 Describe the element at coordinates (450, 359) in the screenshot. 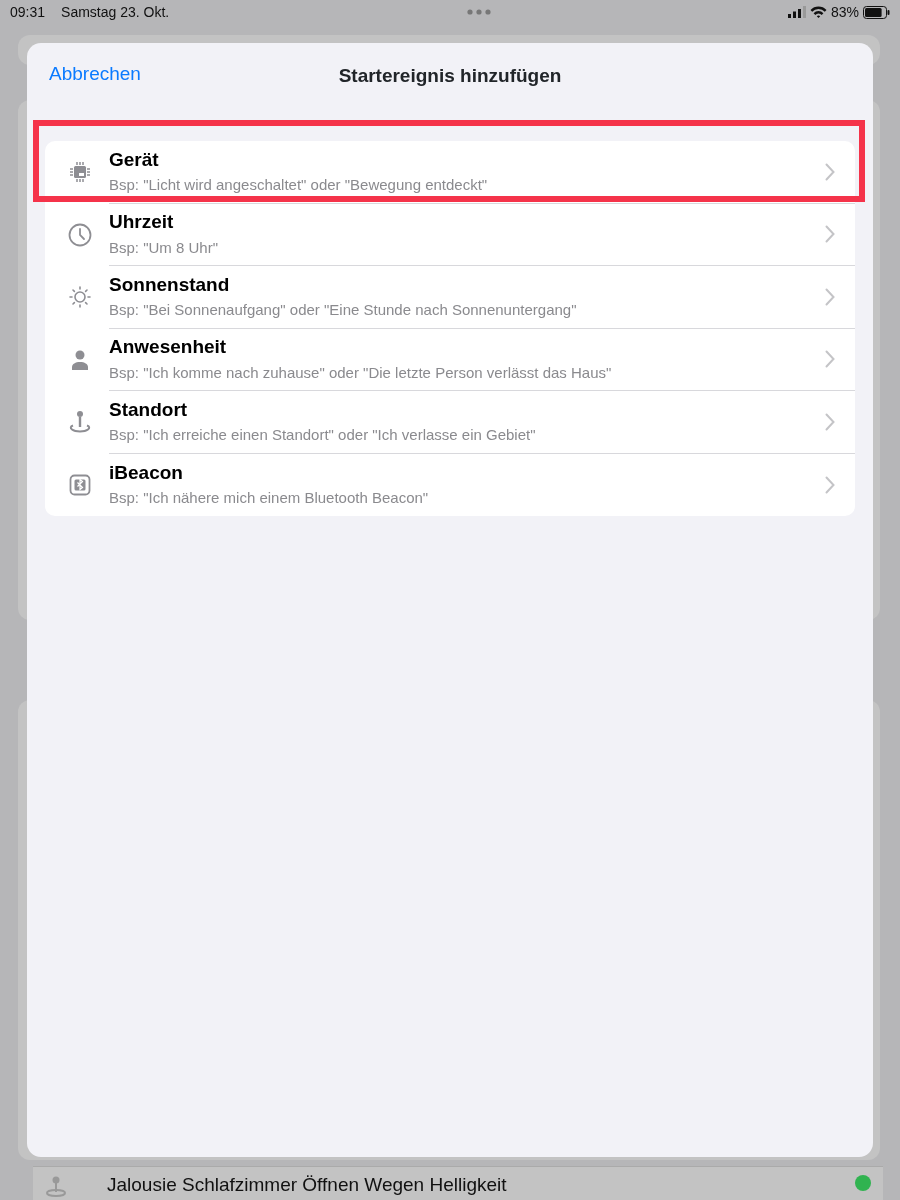

I see `list-item: Anwesenheit Bsp: "Ich komme nach zuhause" oder "Die letzte Person verlässt das Haus"` at that location.